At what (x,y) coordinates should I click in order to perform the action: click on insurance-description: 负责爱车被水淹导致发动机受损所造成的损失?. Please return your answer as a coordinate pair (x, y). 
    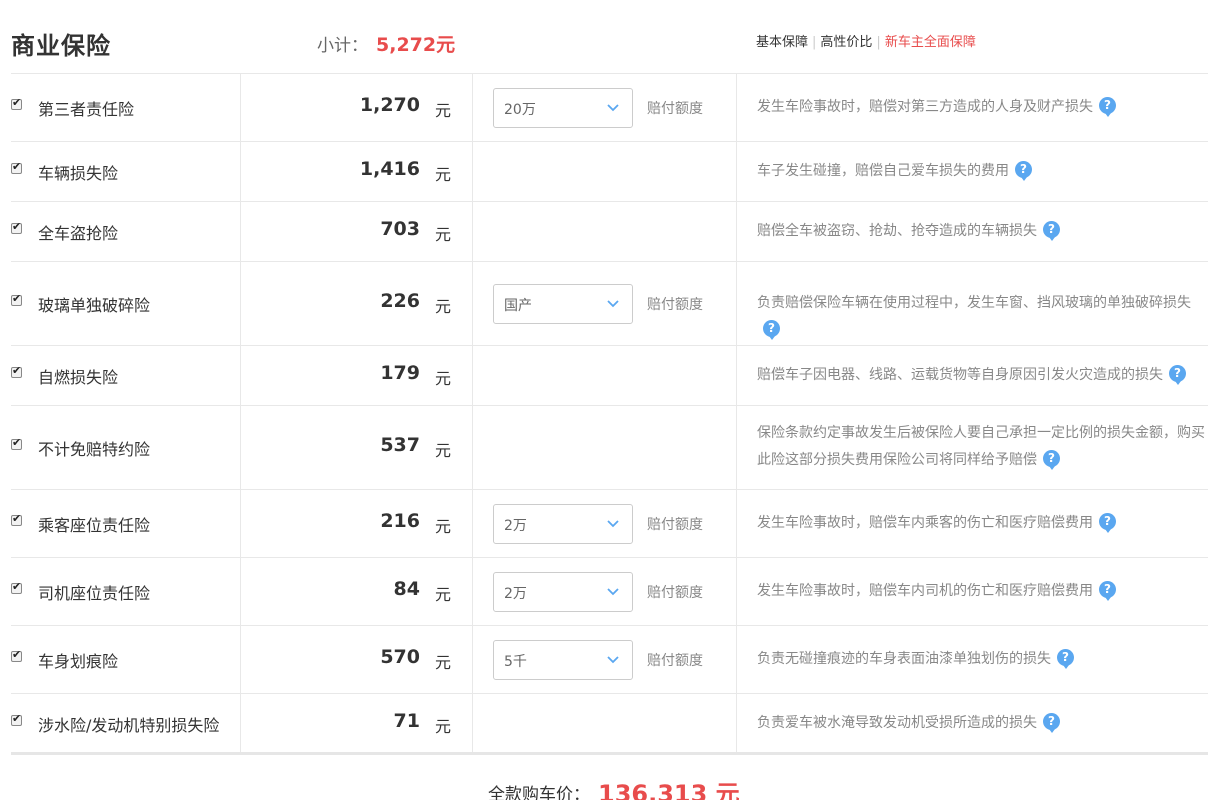
    Looking at the image, I should click on (982, 723).